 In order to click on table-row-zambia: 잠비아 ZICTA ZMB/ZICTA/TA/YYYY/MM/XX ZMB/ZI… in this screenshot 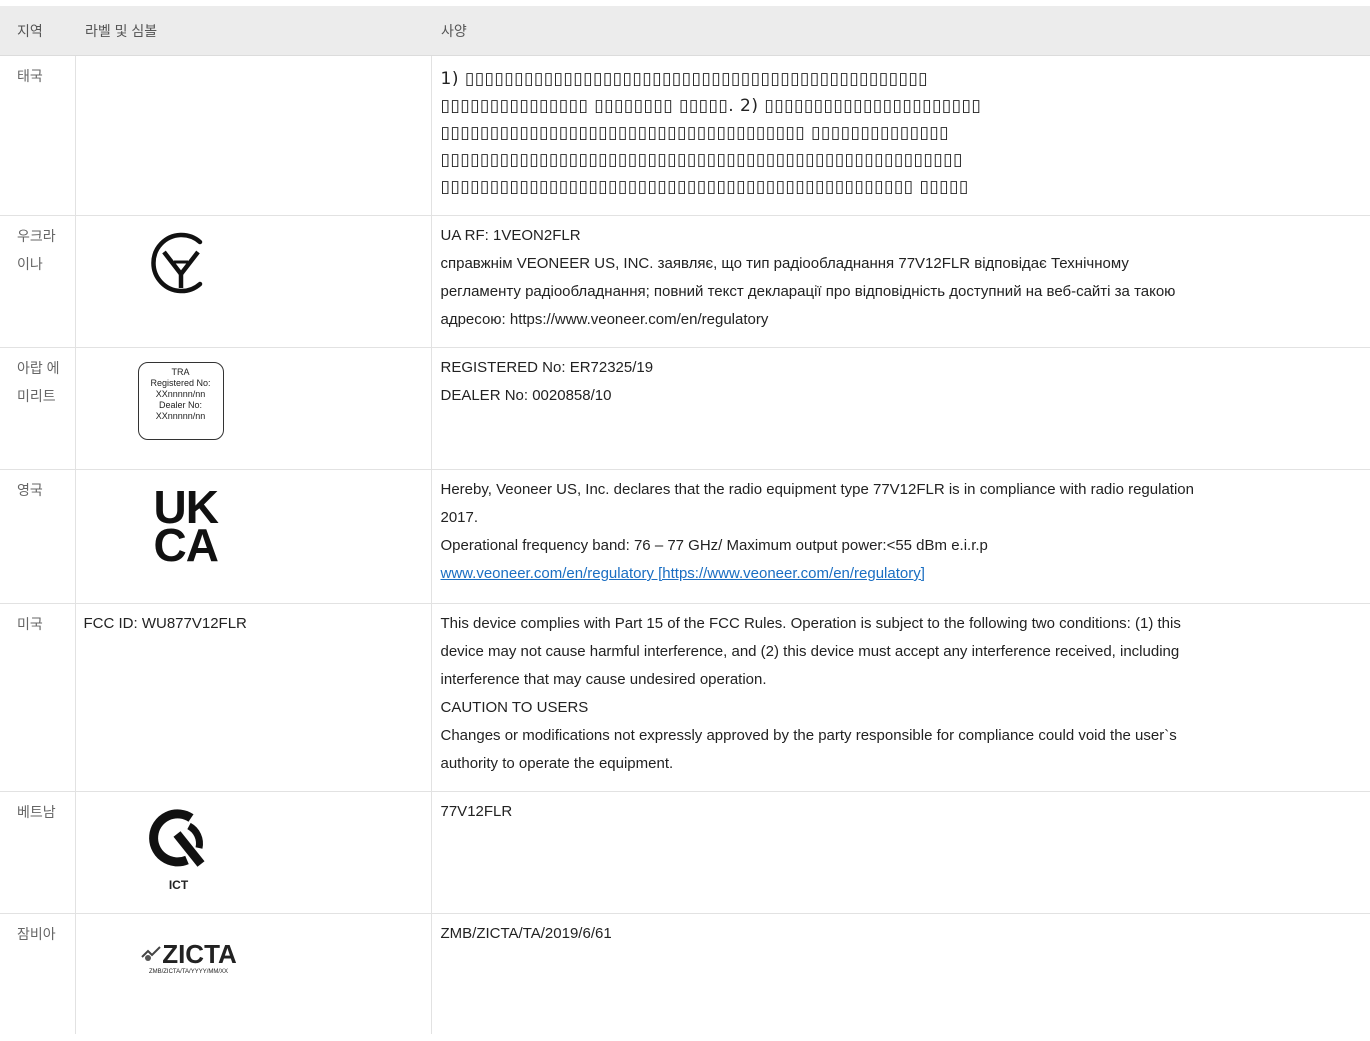, I will do `click(685, 973)`.